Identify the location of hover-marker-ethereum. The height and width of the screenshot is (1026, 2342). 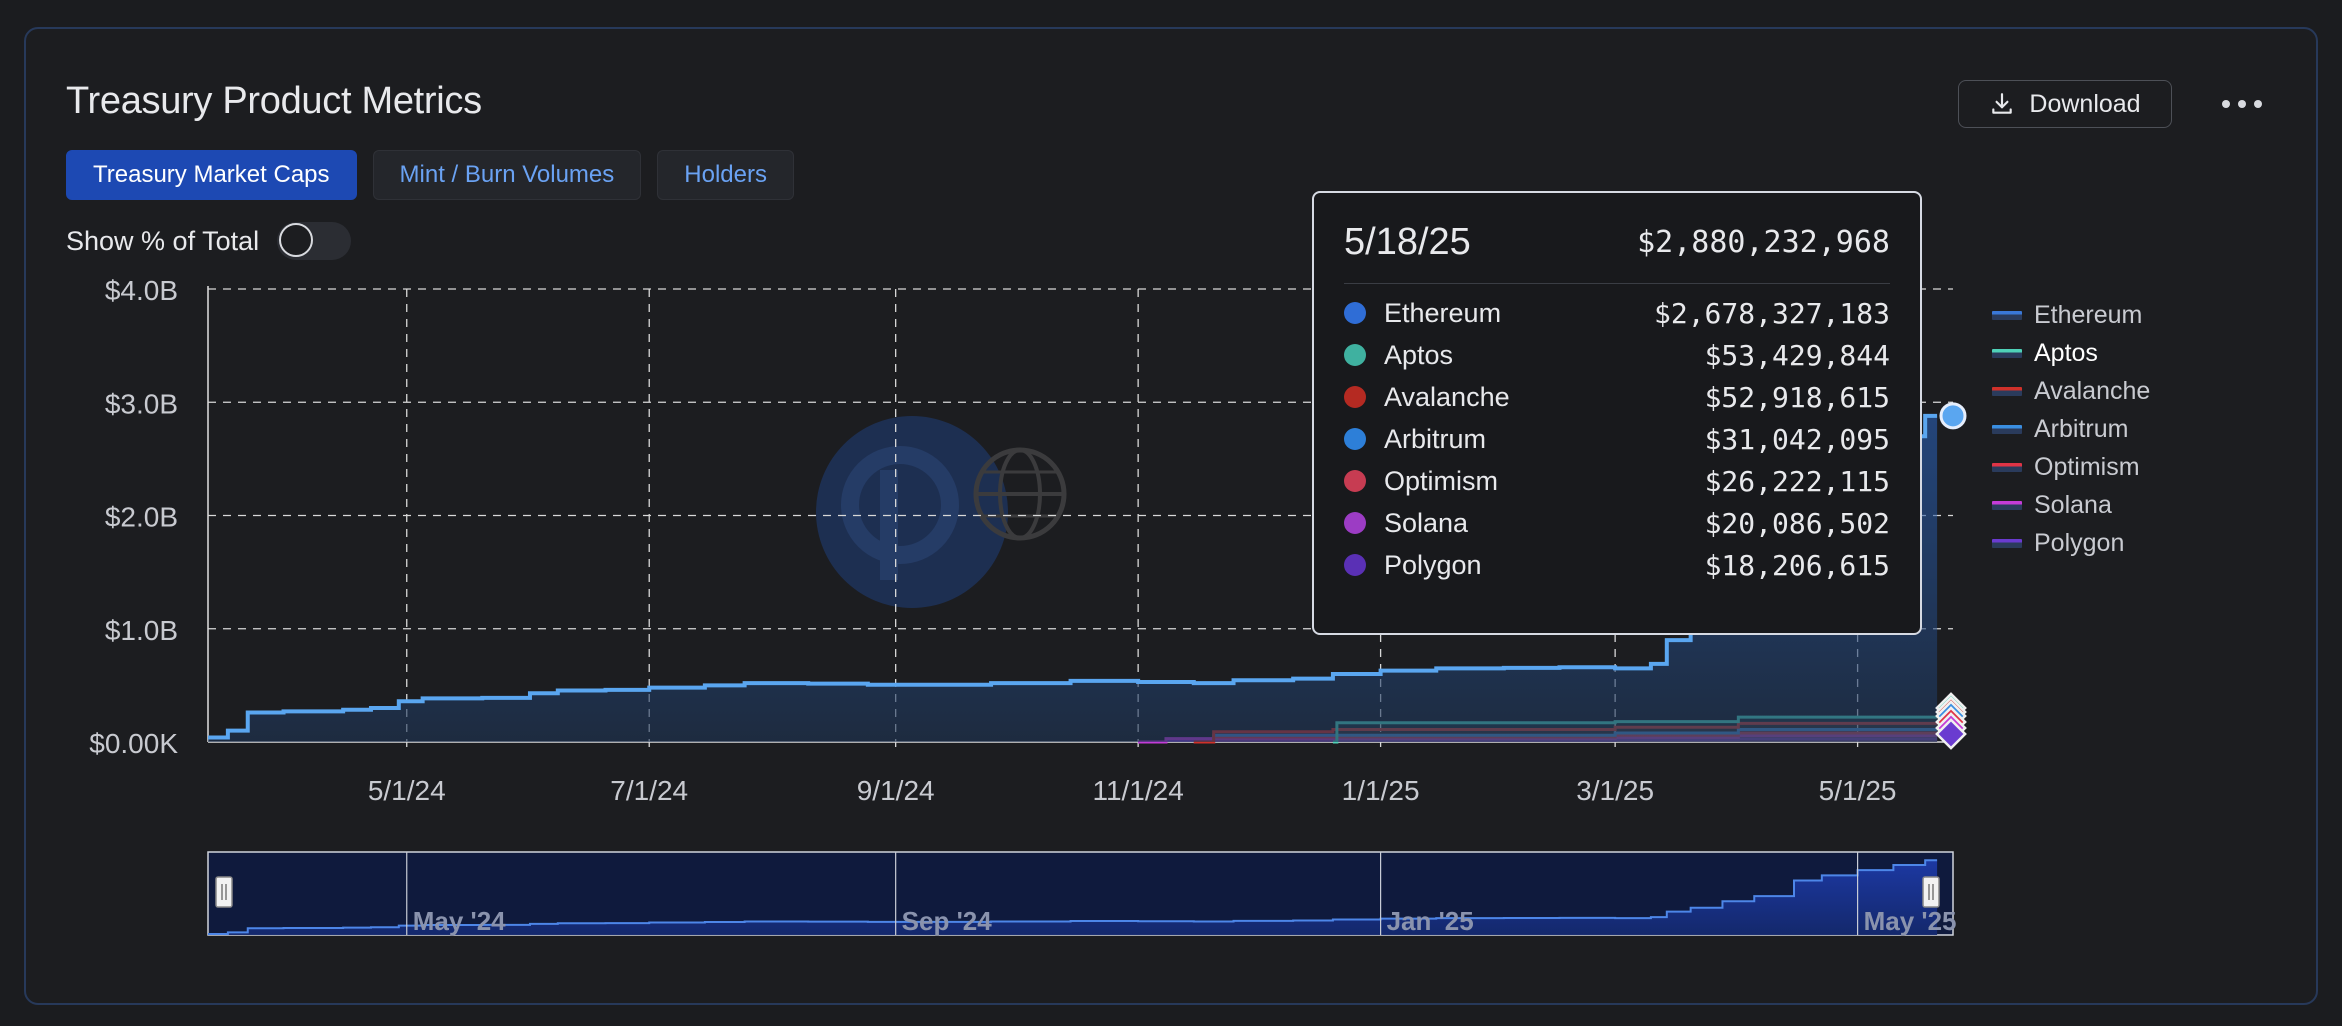
(1953, 416).